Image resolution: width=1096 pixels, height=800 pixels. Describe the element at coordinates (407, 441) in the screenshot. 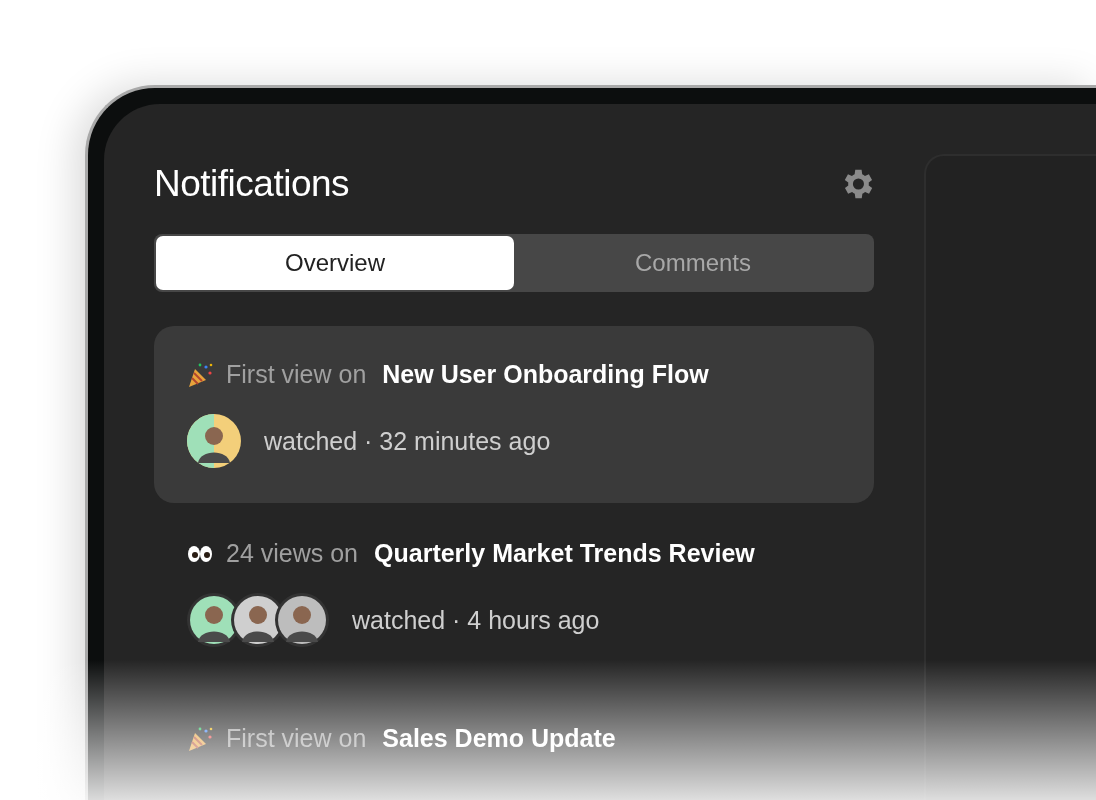

I see `notification-meta: watched · 32 minutes ago` at that location.